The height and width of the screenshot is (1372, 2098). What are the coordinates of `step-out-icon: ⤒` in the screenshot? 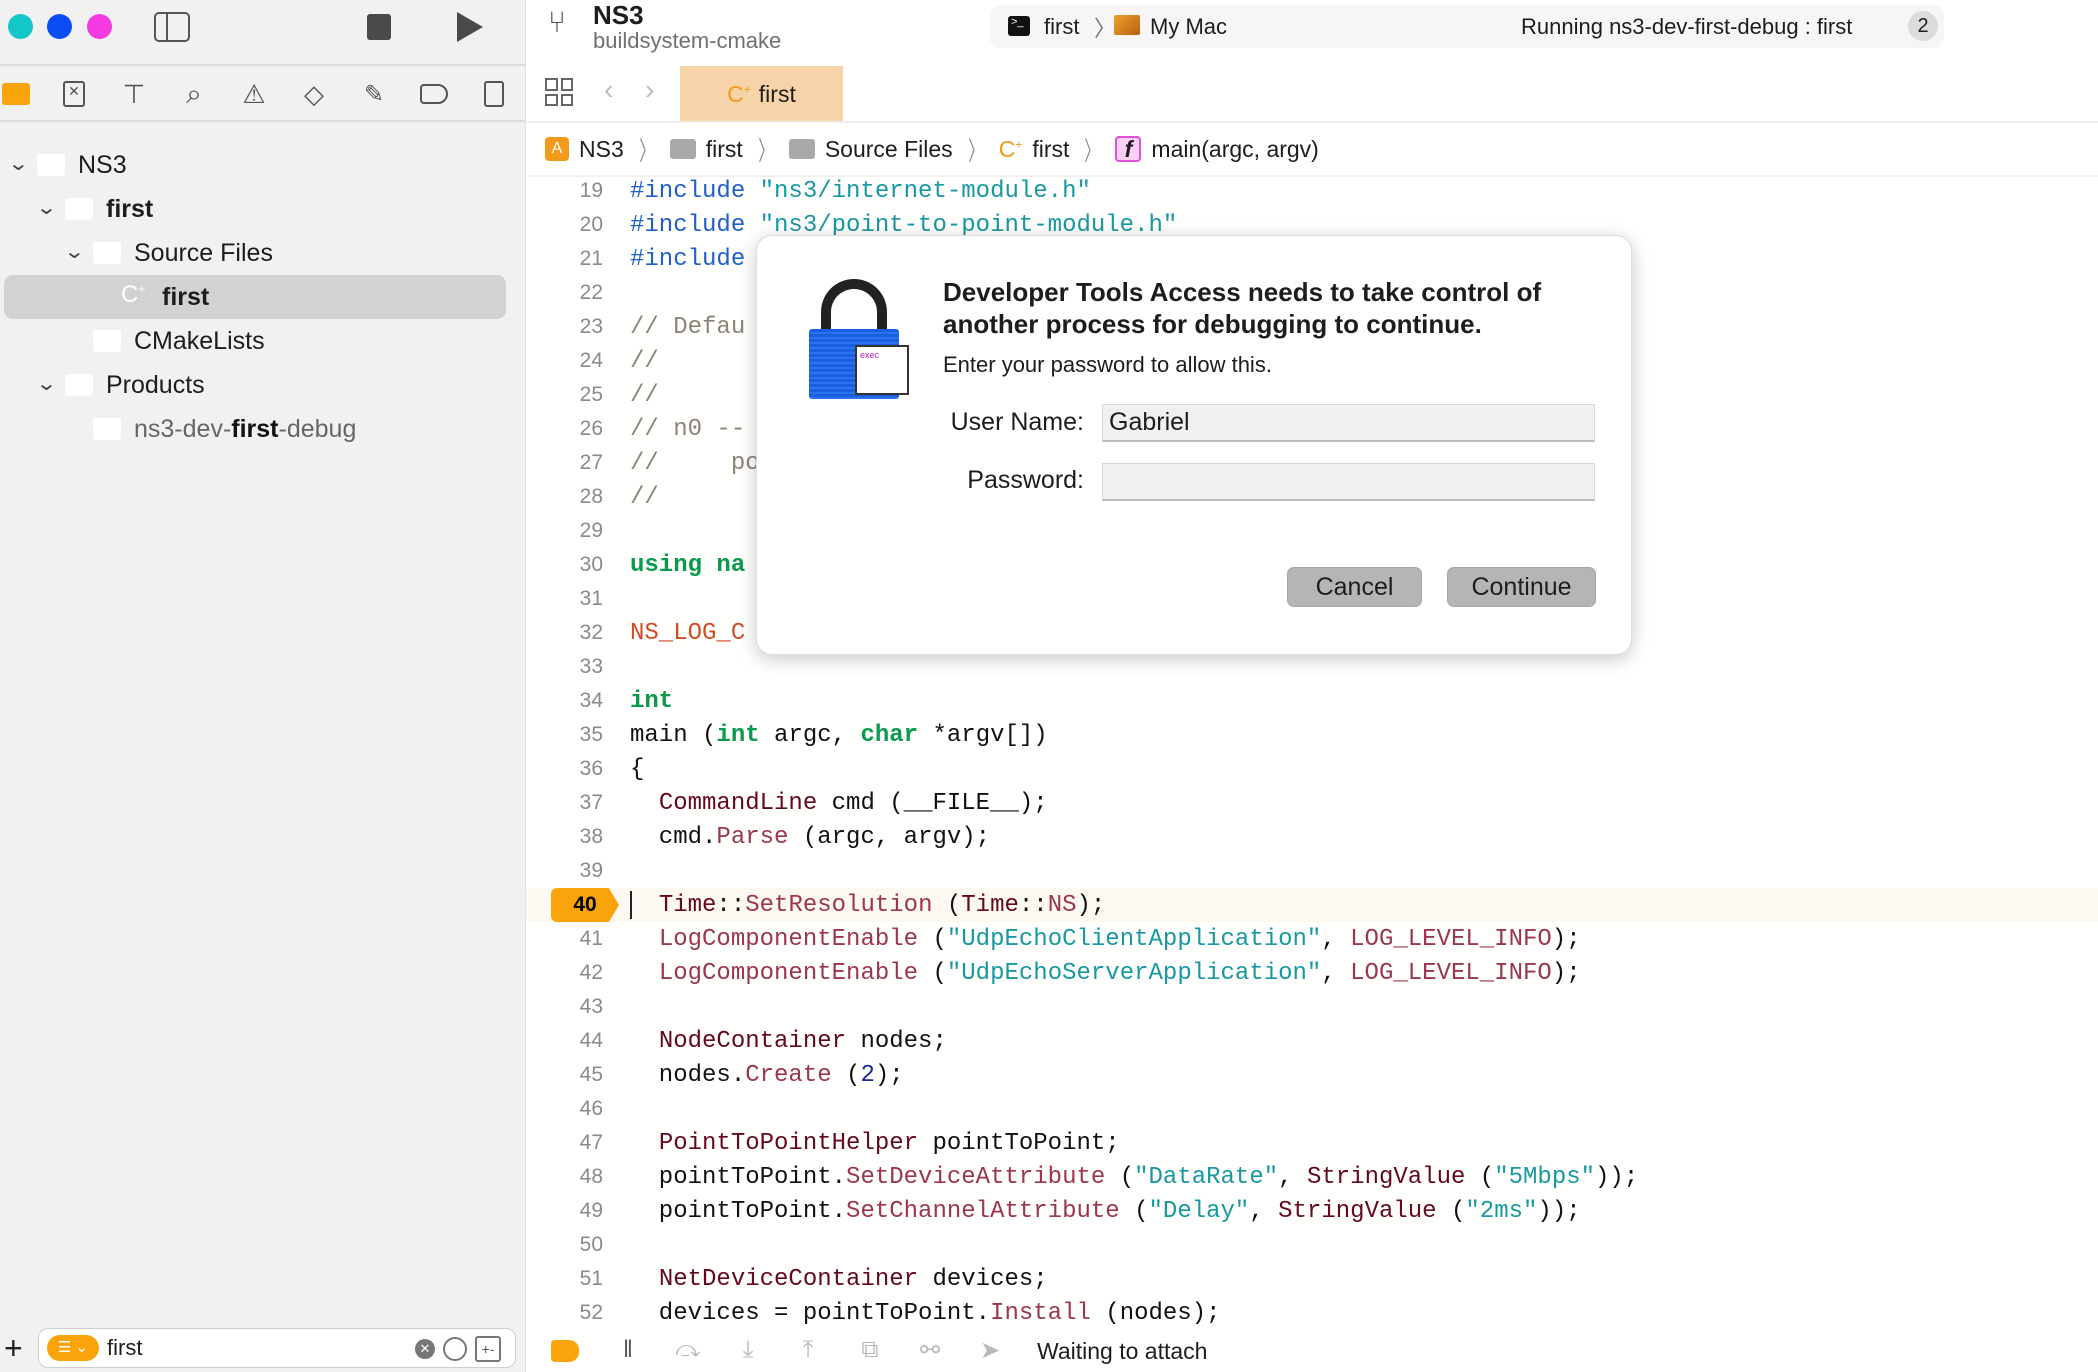 It's located at (808, 1350).